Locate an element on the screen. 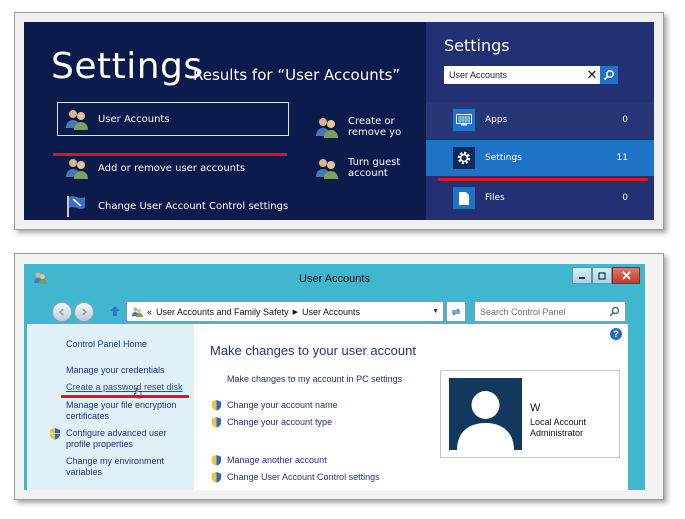 This screenshot has width=685, height=519. maximize-button is located at coordinates (602, 275).